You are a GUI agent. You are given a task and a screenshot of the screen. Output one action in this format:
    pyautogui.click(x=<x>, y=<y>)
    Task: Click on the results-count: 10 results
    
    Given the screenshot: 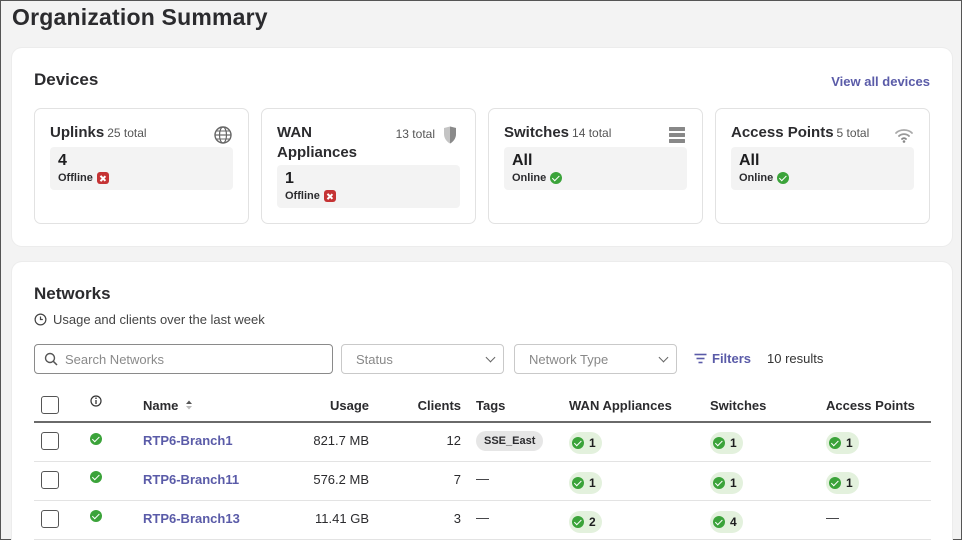 What is the action you would take?
    pyautogui.click(x=795, y=358)
    